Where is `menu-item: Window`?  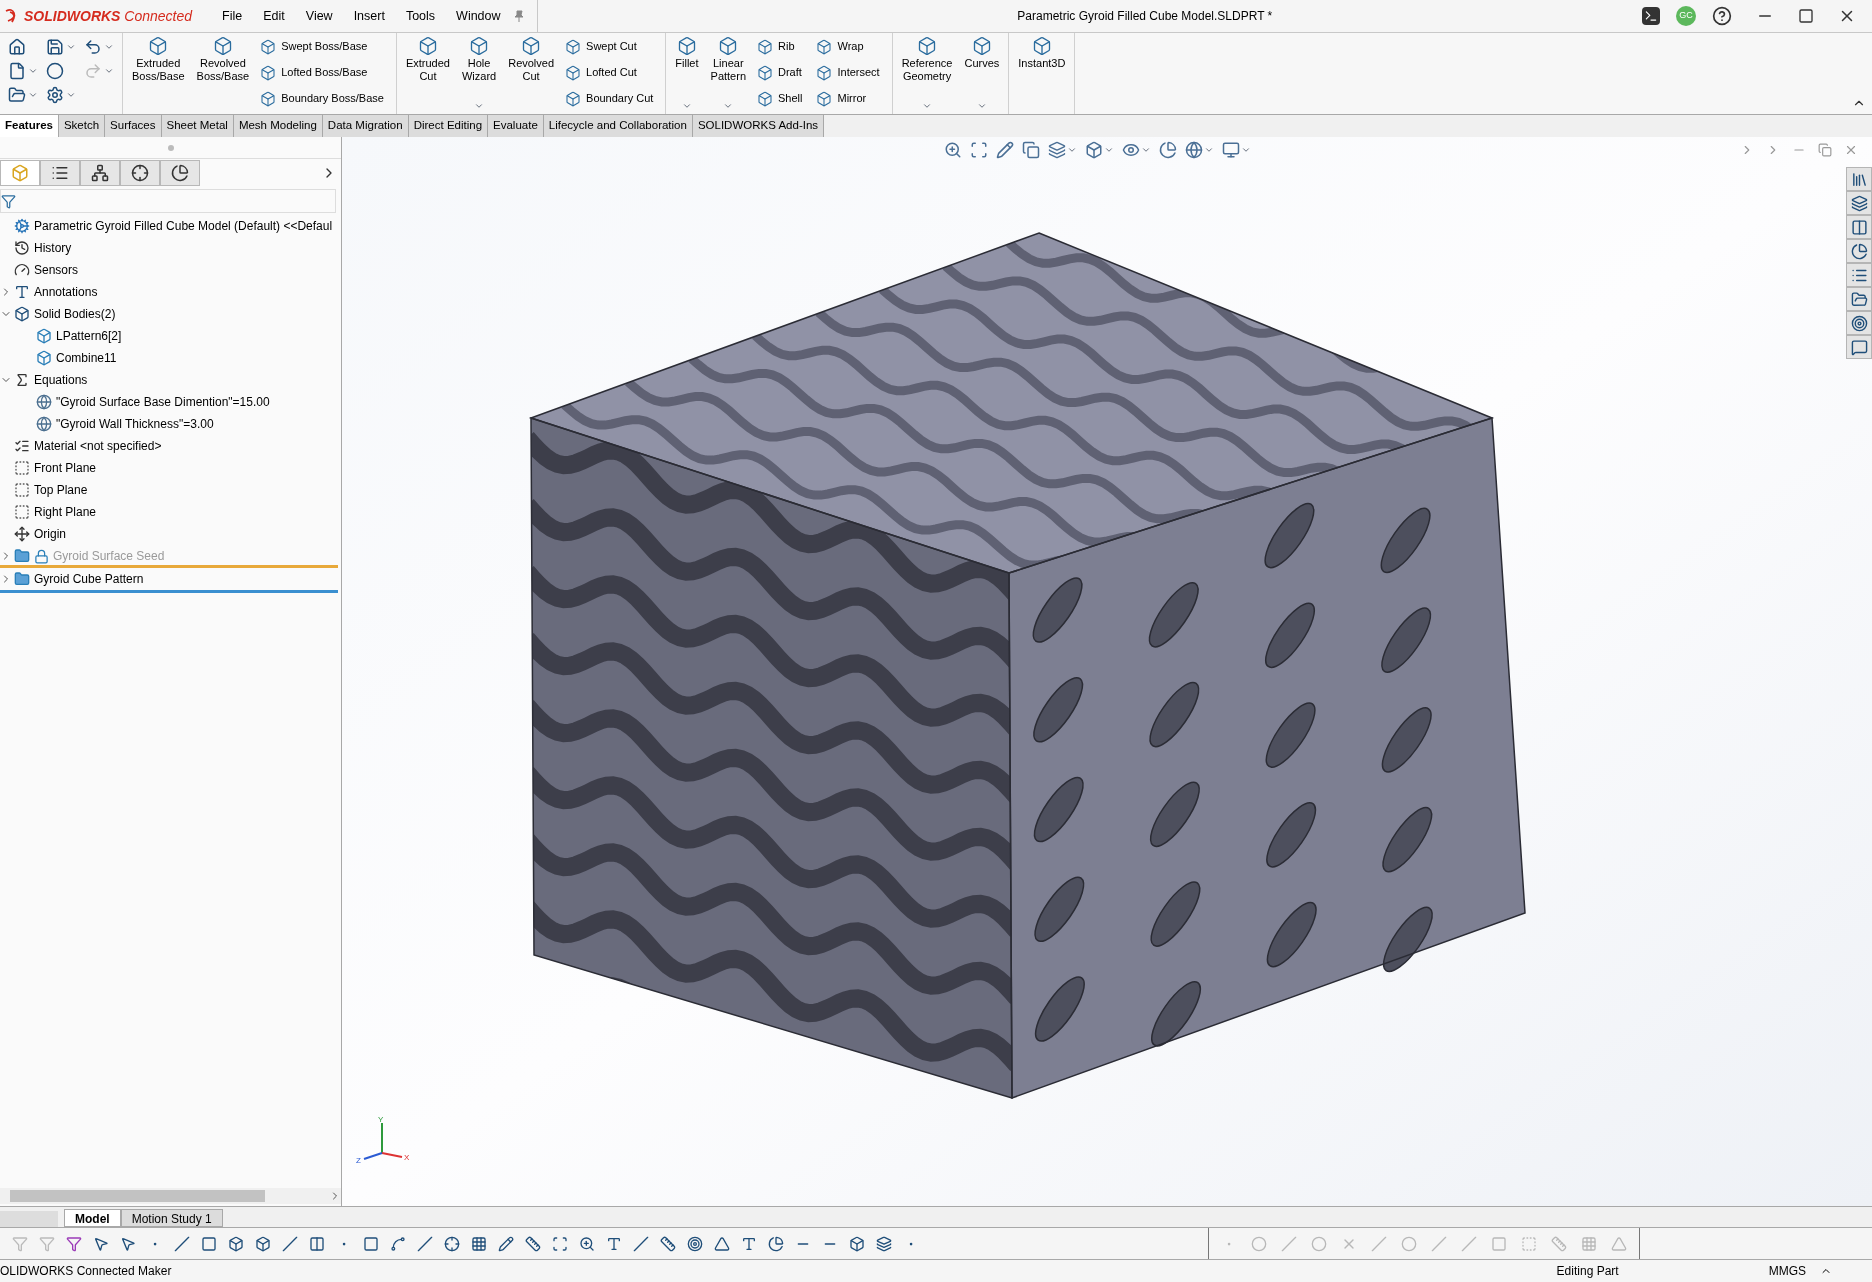
menu-item: Window is located at coordinates (478, 16).